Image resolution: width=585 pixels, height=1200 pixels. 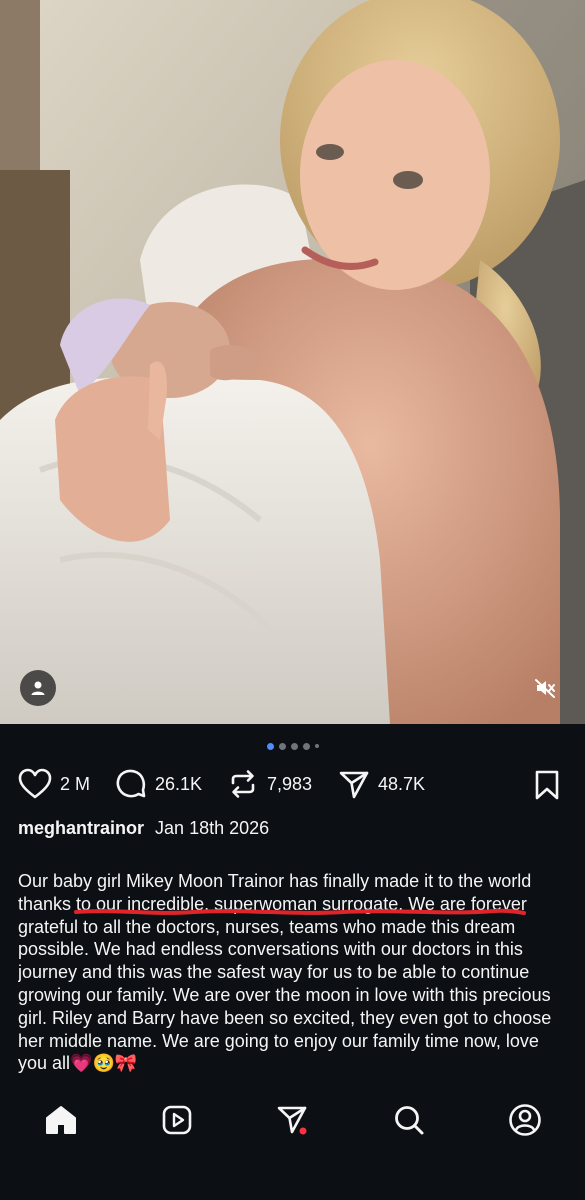 I want to click on like-count: 2 M, so click(x=75, y=783).